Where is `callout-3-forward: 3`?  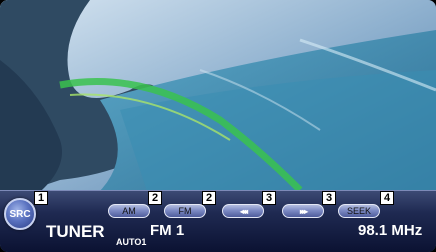 callout-3-forward: 3 is located at coordinates (329, 198).